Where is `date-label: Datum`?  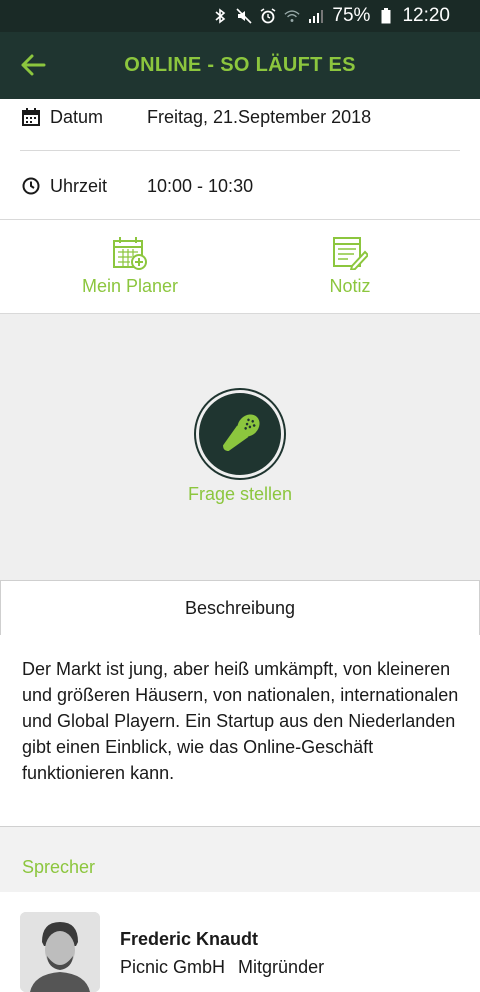 date-label: Datum is located at coordinates (77, 116).